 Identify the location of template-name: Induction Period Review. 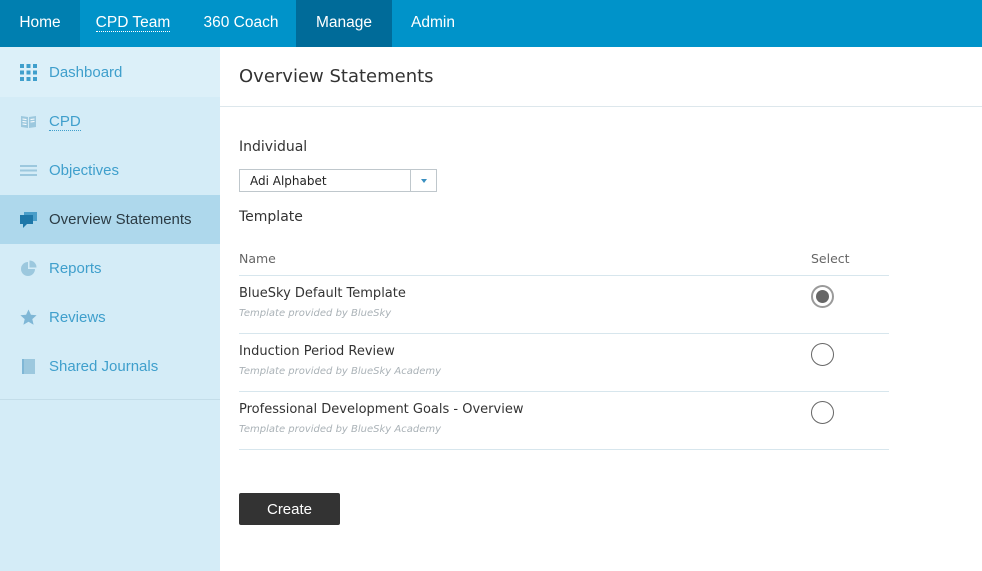
(317, 351).